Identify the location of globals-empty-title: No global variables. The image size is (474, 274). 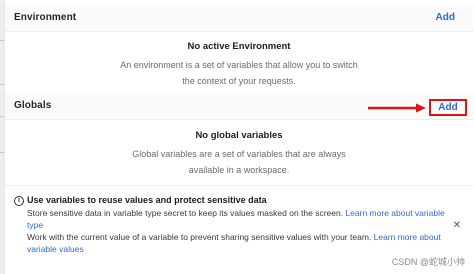
(239, 135).